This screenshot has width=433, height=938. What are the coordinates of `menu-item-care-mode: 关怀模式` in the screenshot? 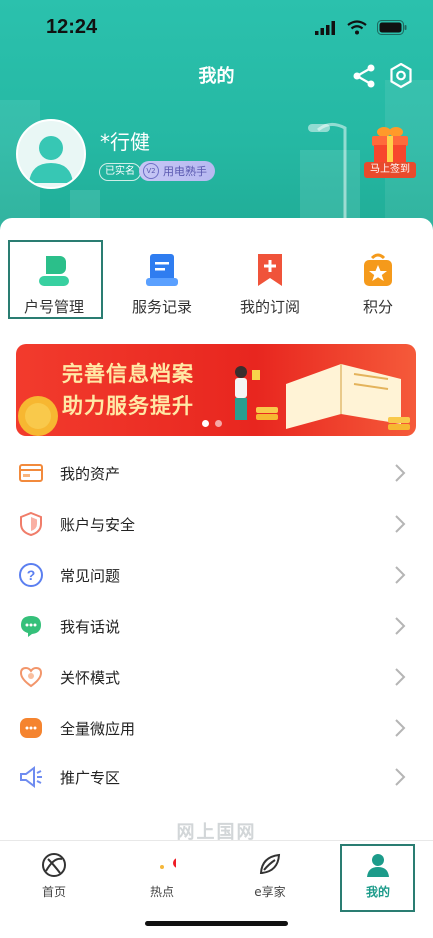 It's located at (216, 677).